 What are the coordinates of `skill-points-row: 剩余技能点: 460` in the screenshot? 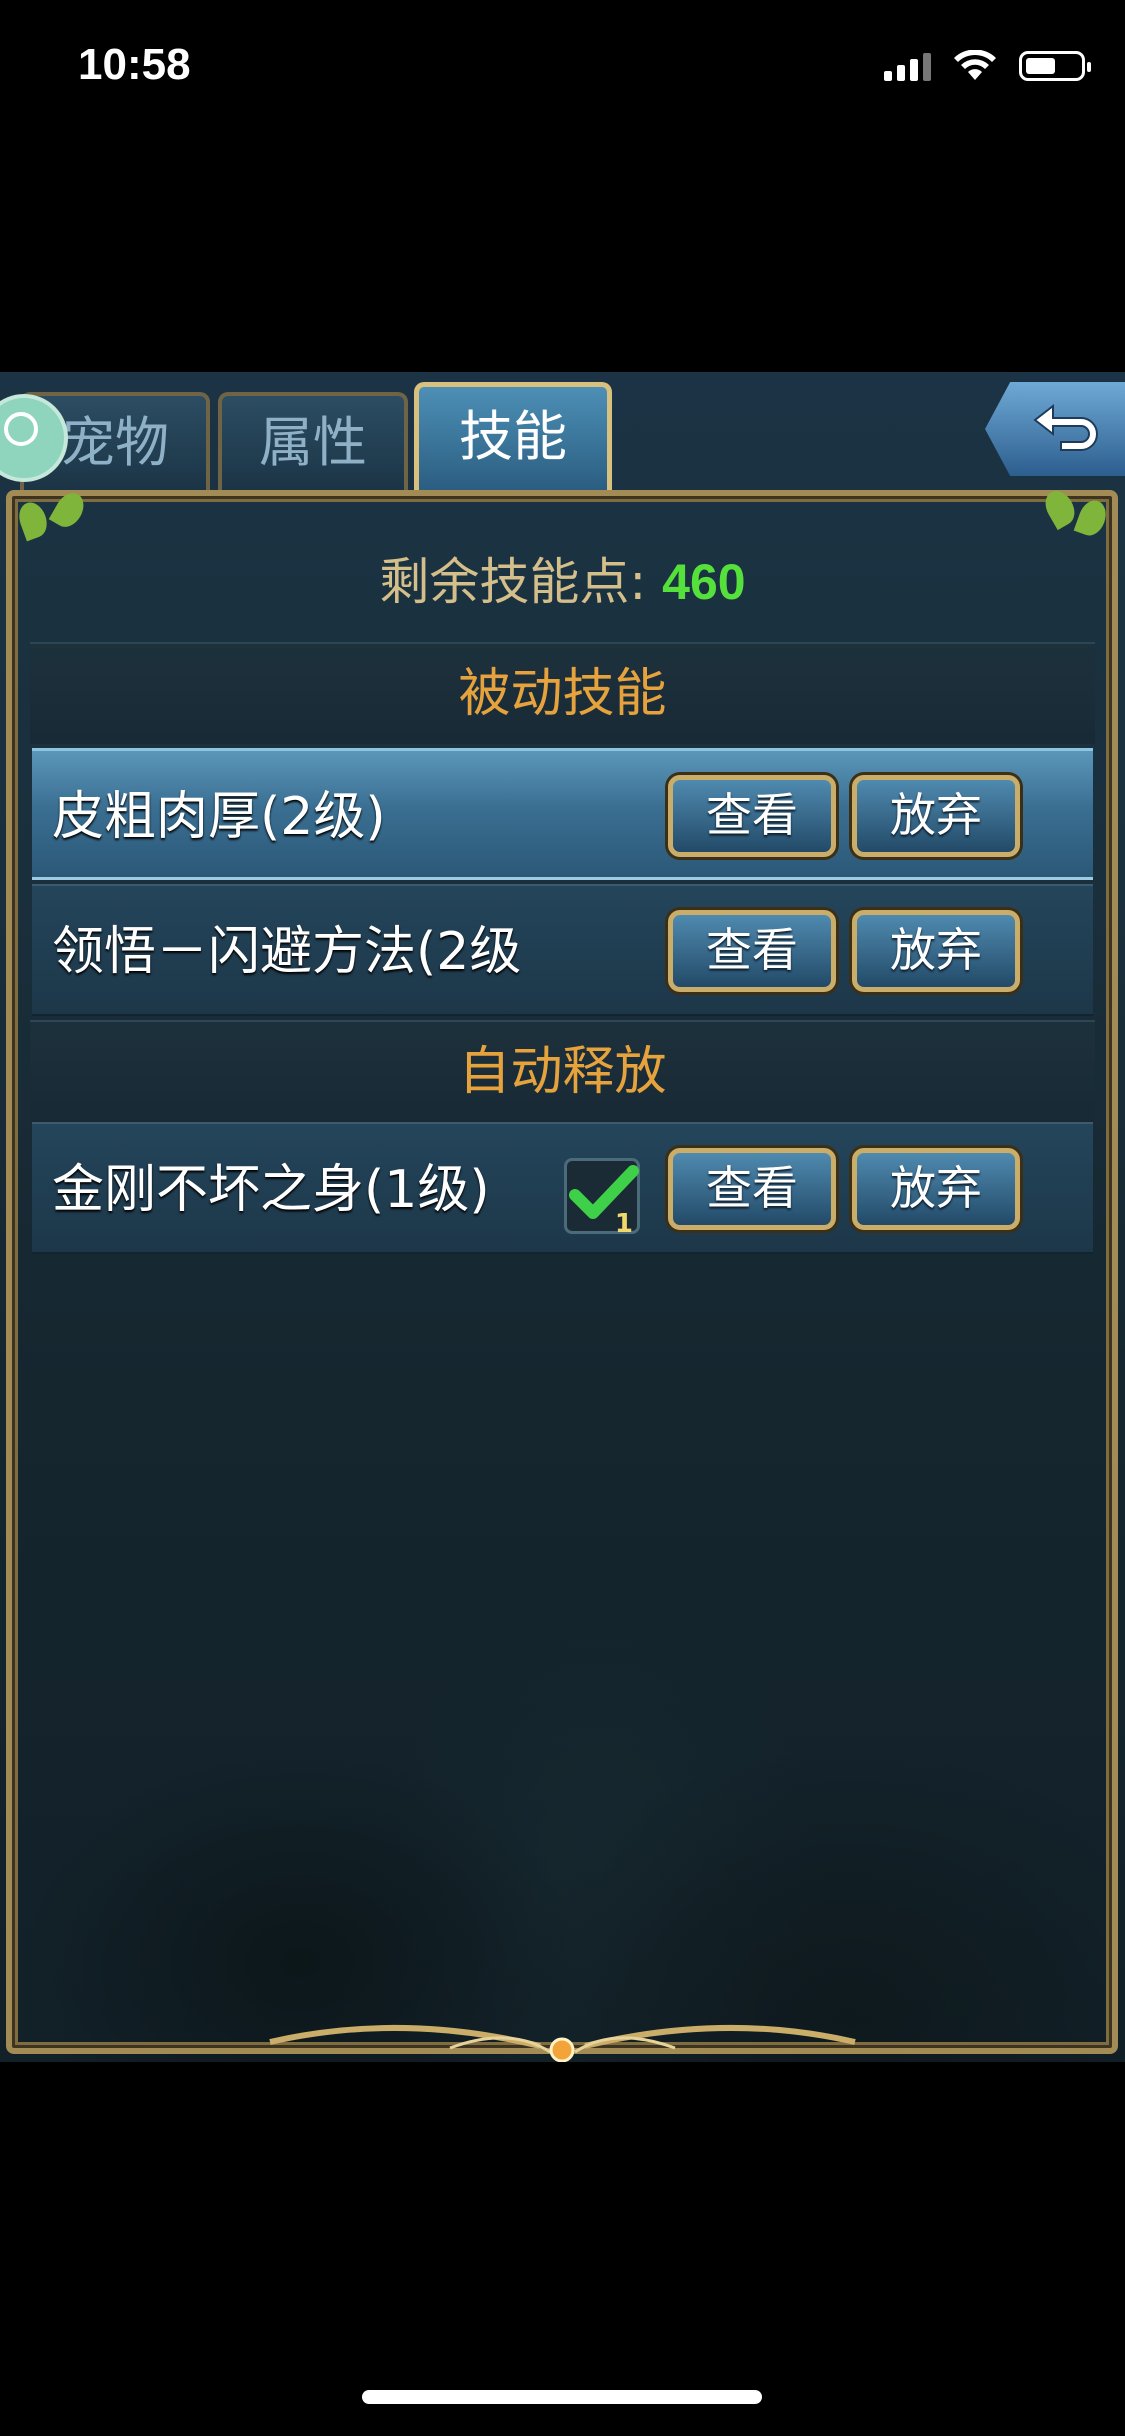 It's located at (562, 592).